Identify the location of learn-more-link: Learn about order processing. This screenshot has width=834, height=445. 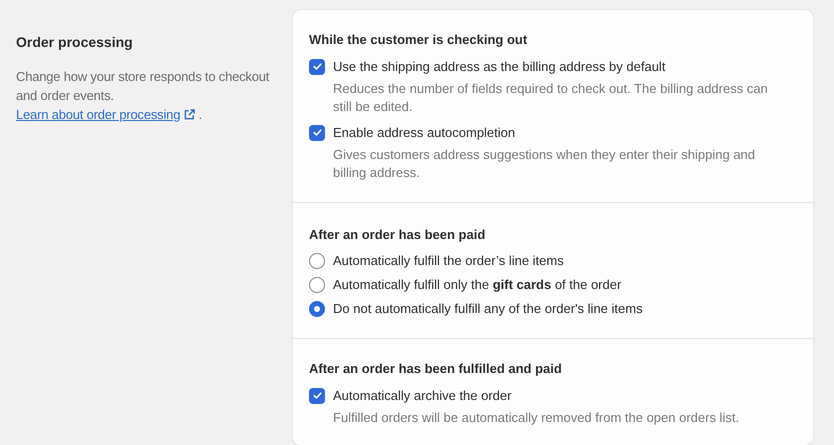
(106, 114).